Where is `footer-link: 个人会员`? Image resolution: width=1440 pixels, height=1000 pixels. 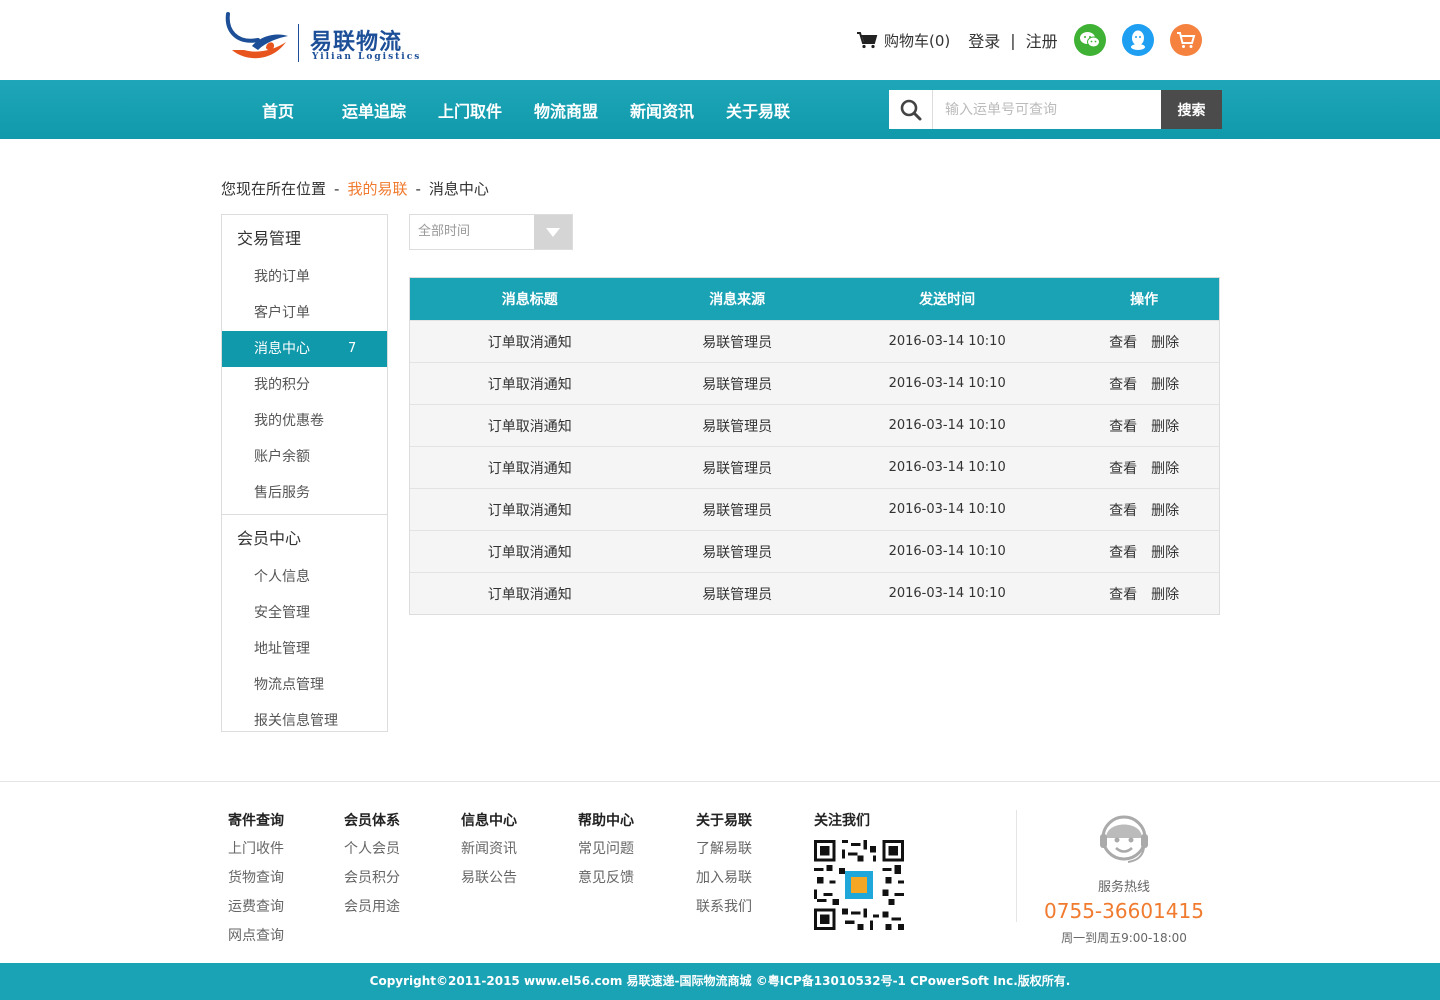
footer-link: 个人会员 is located at coordinates (372, 854).